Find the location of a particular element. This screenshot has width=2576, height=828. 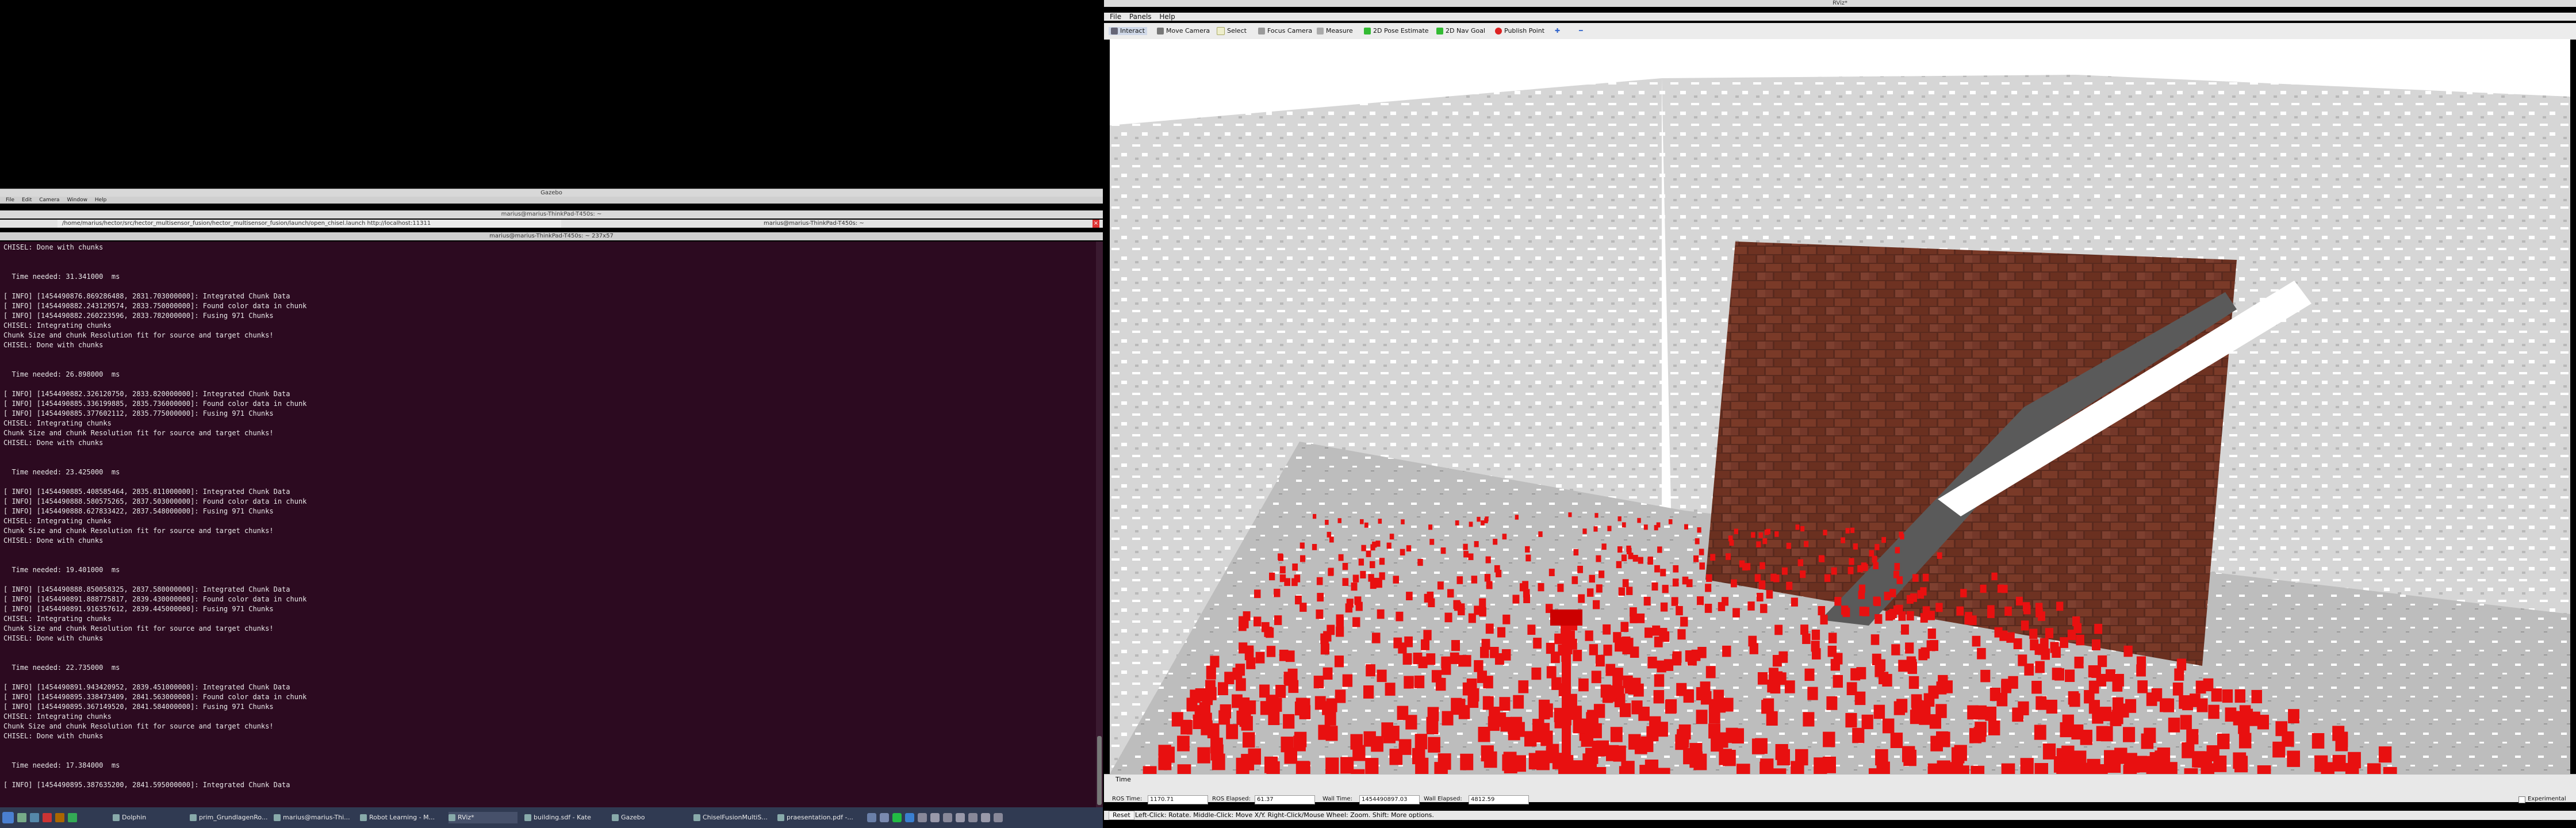

wall-time-field: 1454490897.03 is located at coordinates (1389, 799).